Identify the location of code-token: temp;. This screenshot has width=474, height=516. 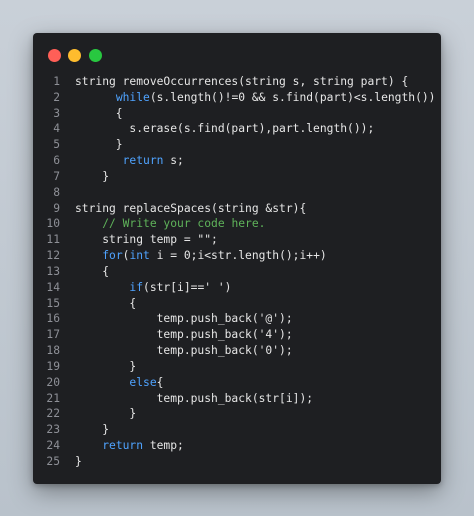
(163, 446).